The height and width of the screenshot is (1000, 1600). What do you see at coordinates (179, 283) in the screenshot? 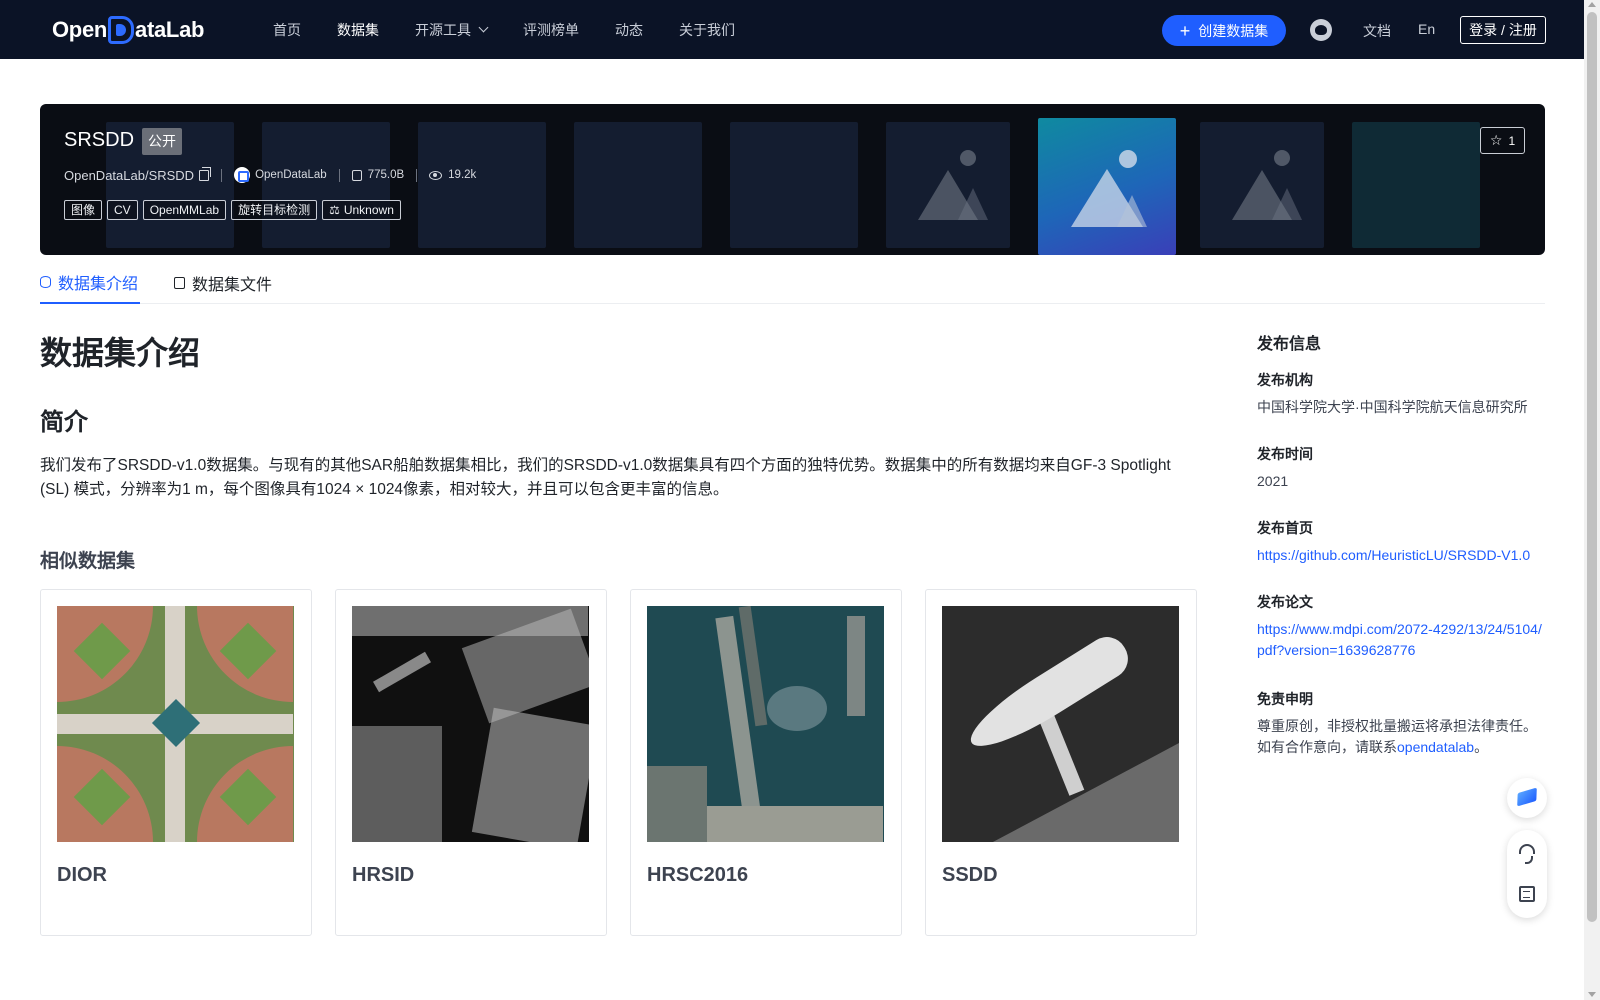
I see `file-icon` at bounding box center [179, 283].